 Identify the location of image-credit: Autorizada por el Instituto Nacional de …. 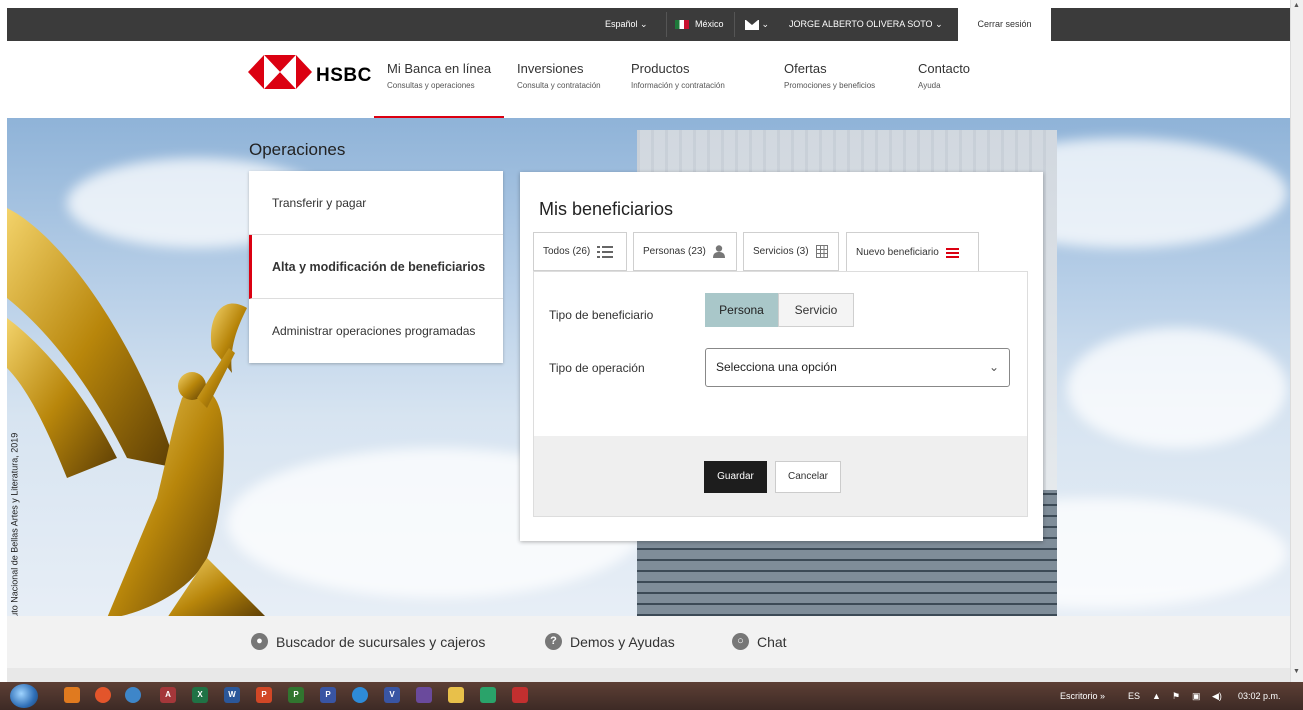
(14, 508).